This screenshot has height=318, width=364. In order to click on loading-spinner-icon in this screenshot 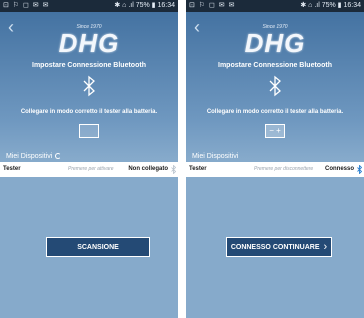, I will do `click(58, 156)`.